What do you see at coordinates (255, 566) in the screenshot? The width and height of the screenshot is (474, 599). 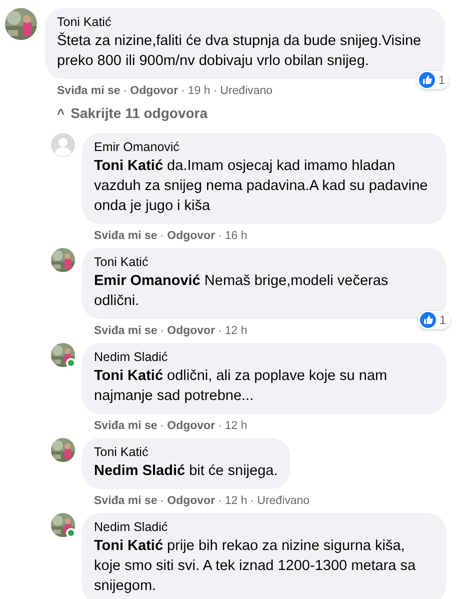 I see `comment-text: Toni Katić prije bih rekao za nizine sigurna kiša, koje smo siti svi. A tek iznad 1200-1300 metara sa snijegom.` at bounding box center [255, 566].